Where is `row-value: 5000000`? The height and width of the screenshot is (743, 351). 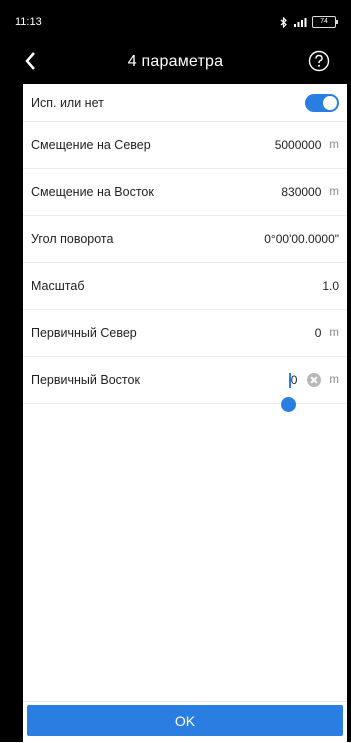
row-value: 5000000 is located at coordinates (298, 145).